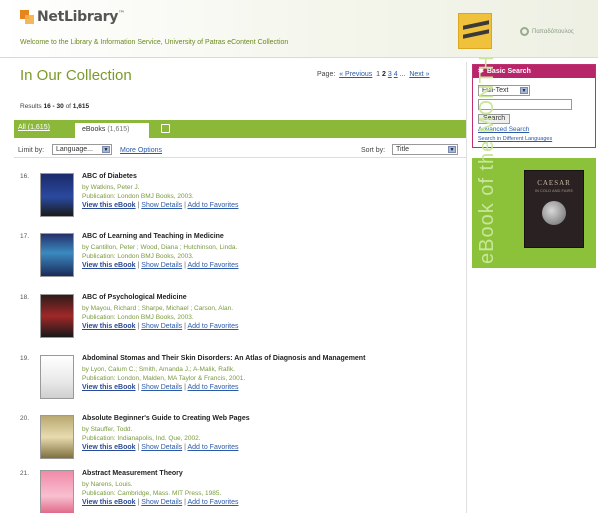 The width and height of the screenshot is (598, 513). I want to click on item-number: 21., so click(25, 473).